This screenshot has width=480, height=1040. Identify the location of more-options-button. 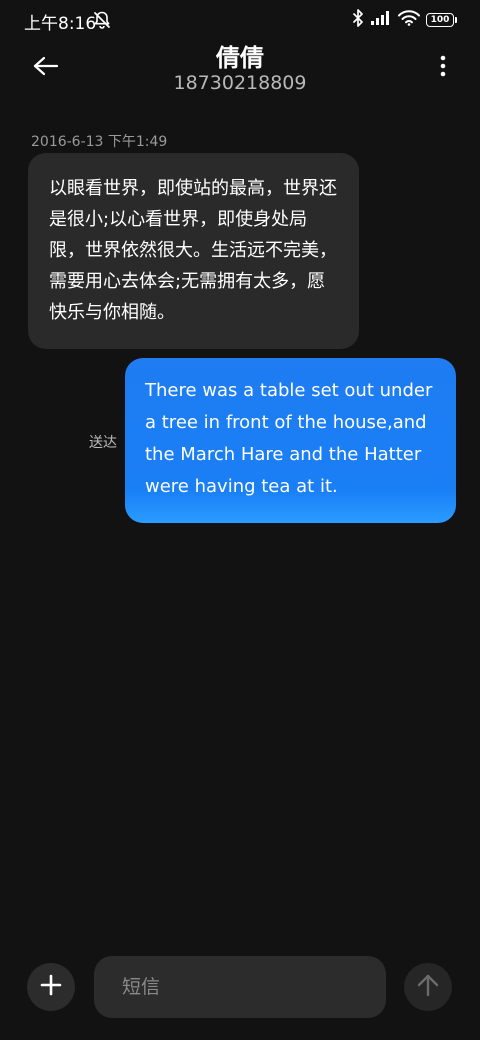
(443, 68).